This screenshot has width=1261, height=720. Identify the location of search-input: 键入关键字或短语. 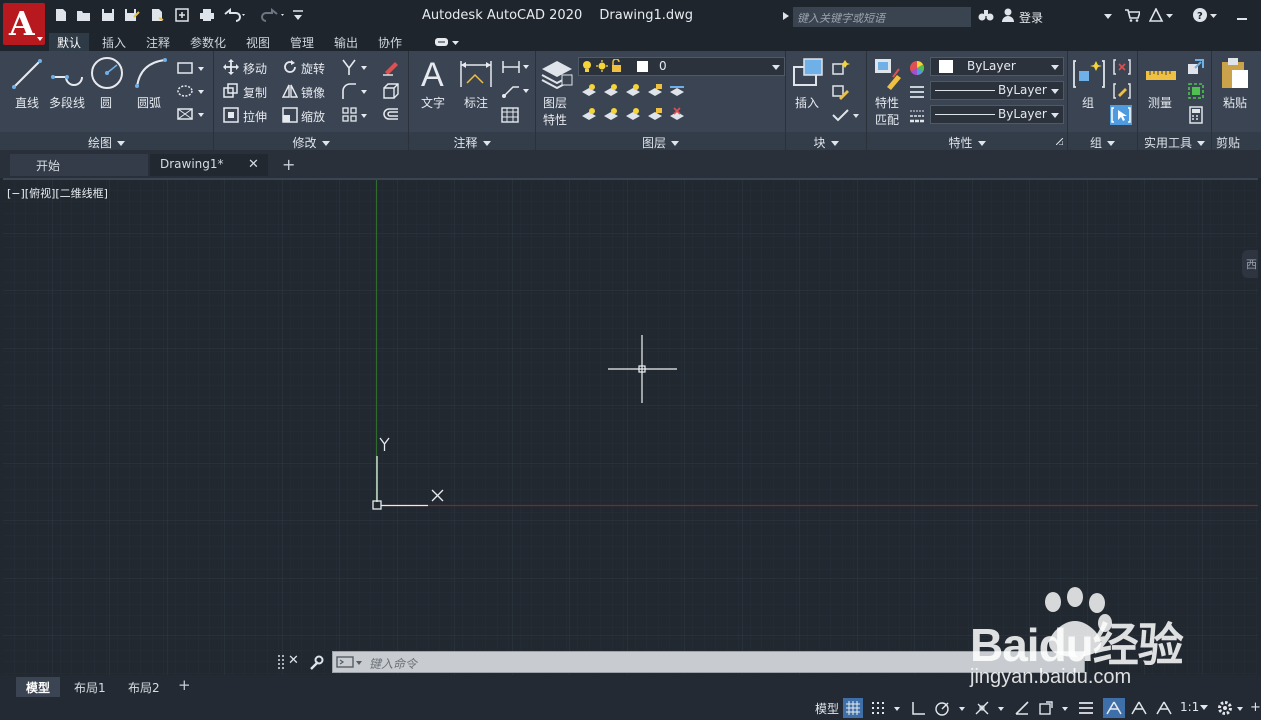
(882, 17).